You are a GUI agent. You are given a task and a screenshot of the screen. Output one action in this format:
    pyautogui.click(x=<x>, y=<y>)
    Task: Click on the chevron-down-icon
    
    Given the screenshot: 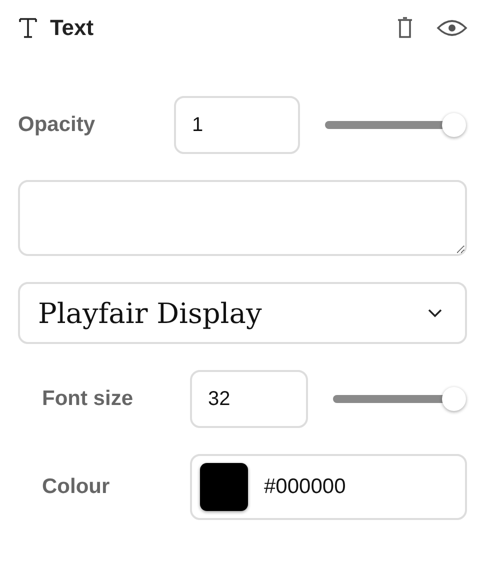 What is the action you would take?
    pyautogui.click(x=435, y=313)
    